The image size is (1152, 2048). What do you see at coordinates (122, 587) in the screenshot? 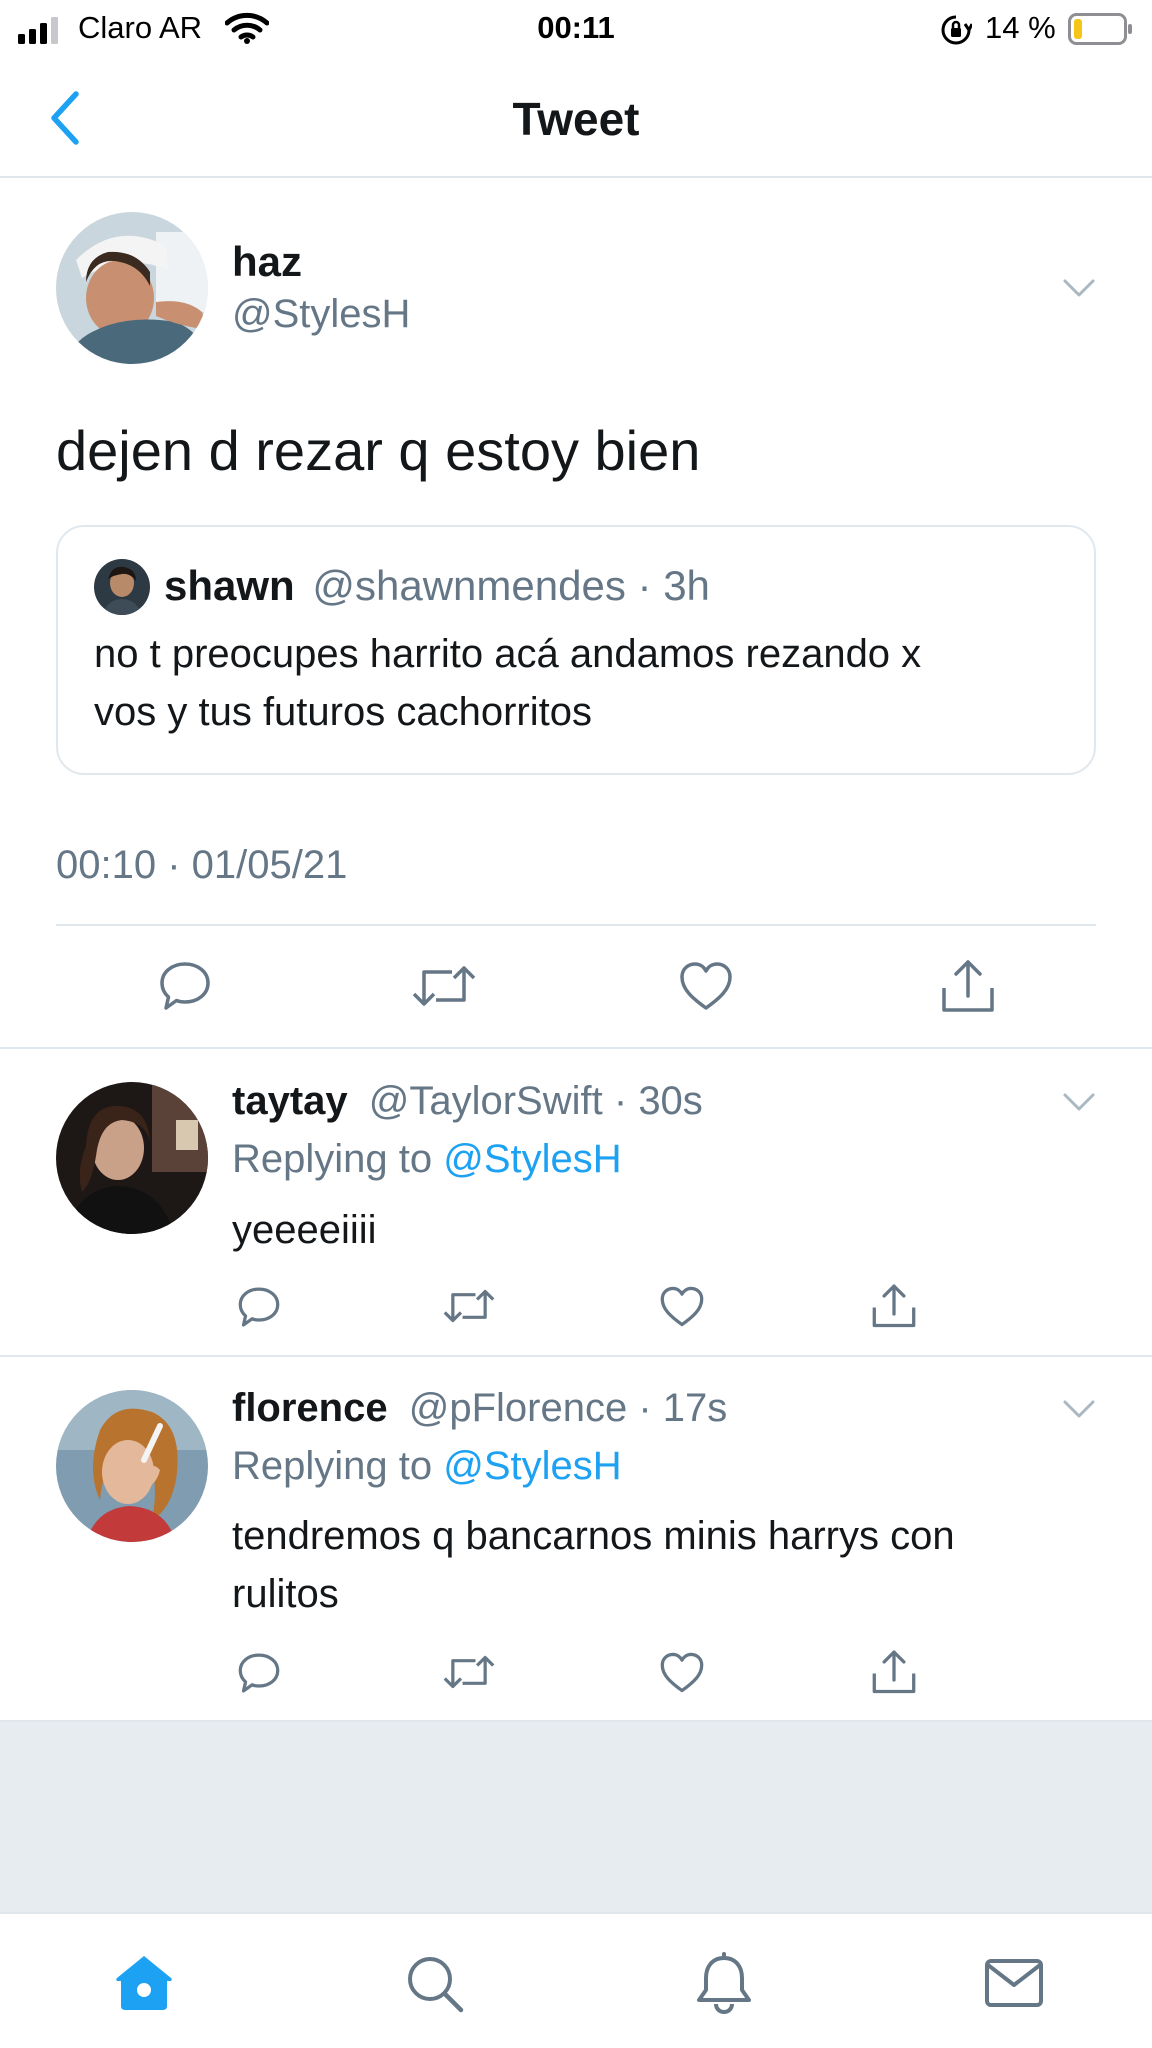
I see `avatar-shawn` at bounding box center [122, 587].